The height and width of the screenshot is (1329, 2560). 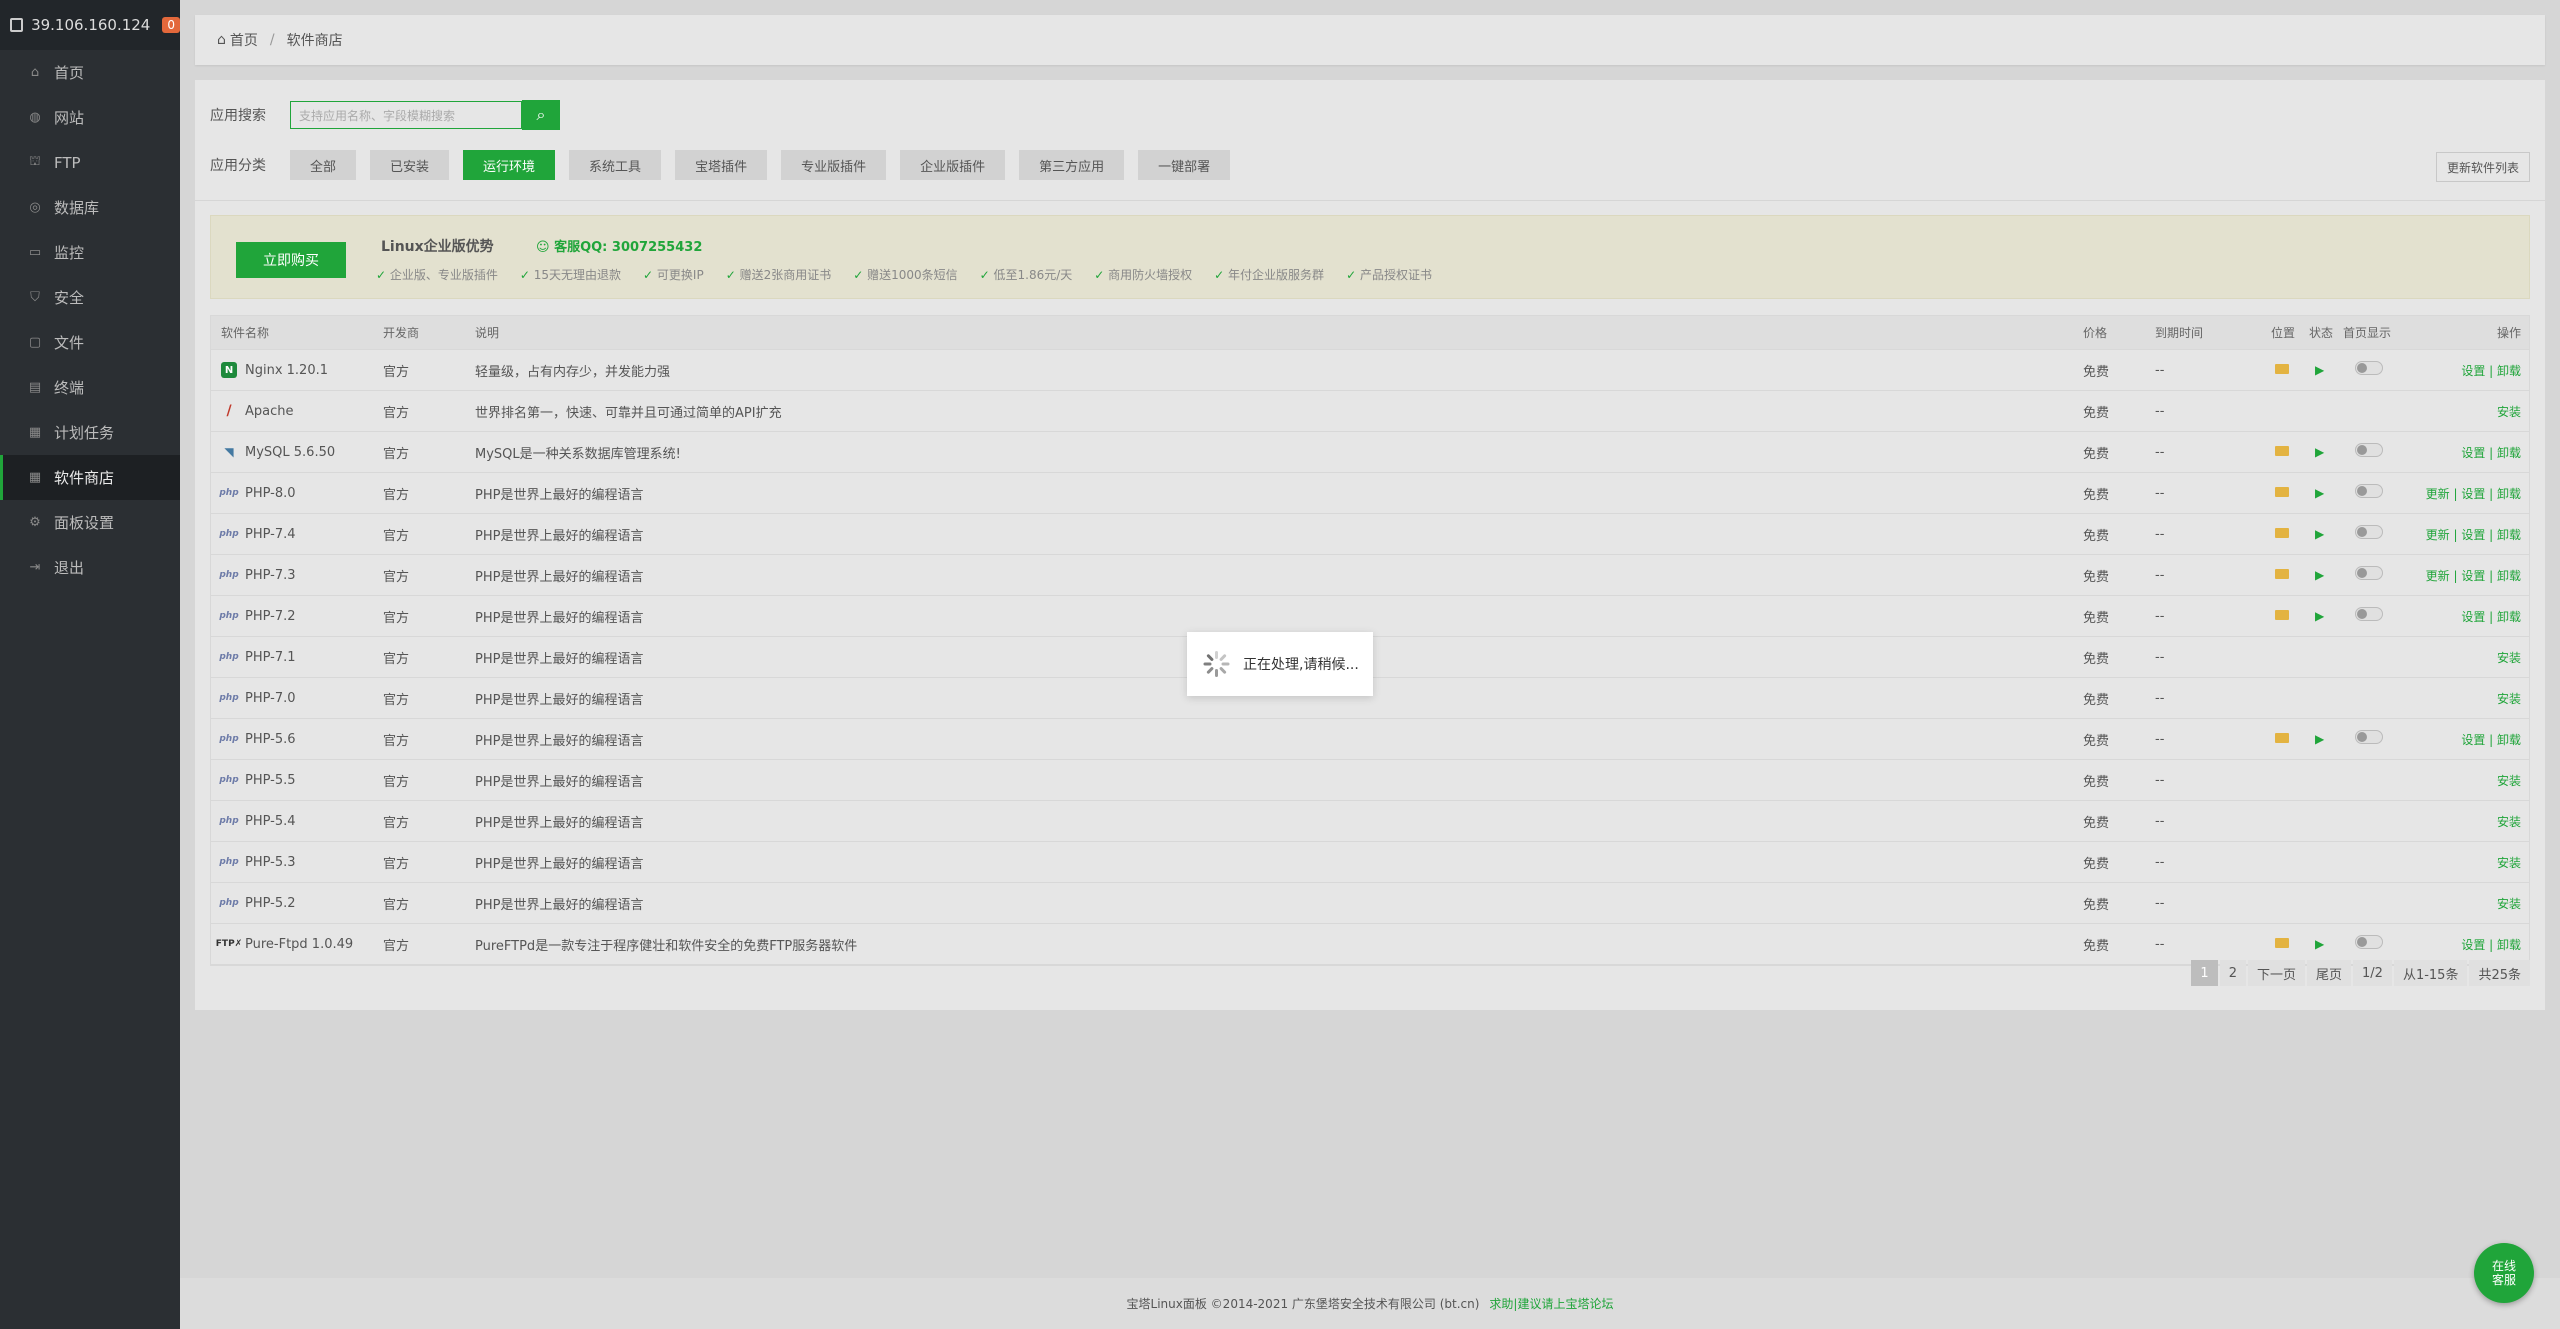 I want to click on category-tab-2: 运行环境, so click(x=509, y=165).